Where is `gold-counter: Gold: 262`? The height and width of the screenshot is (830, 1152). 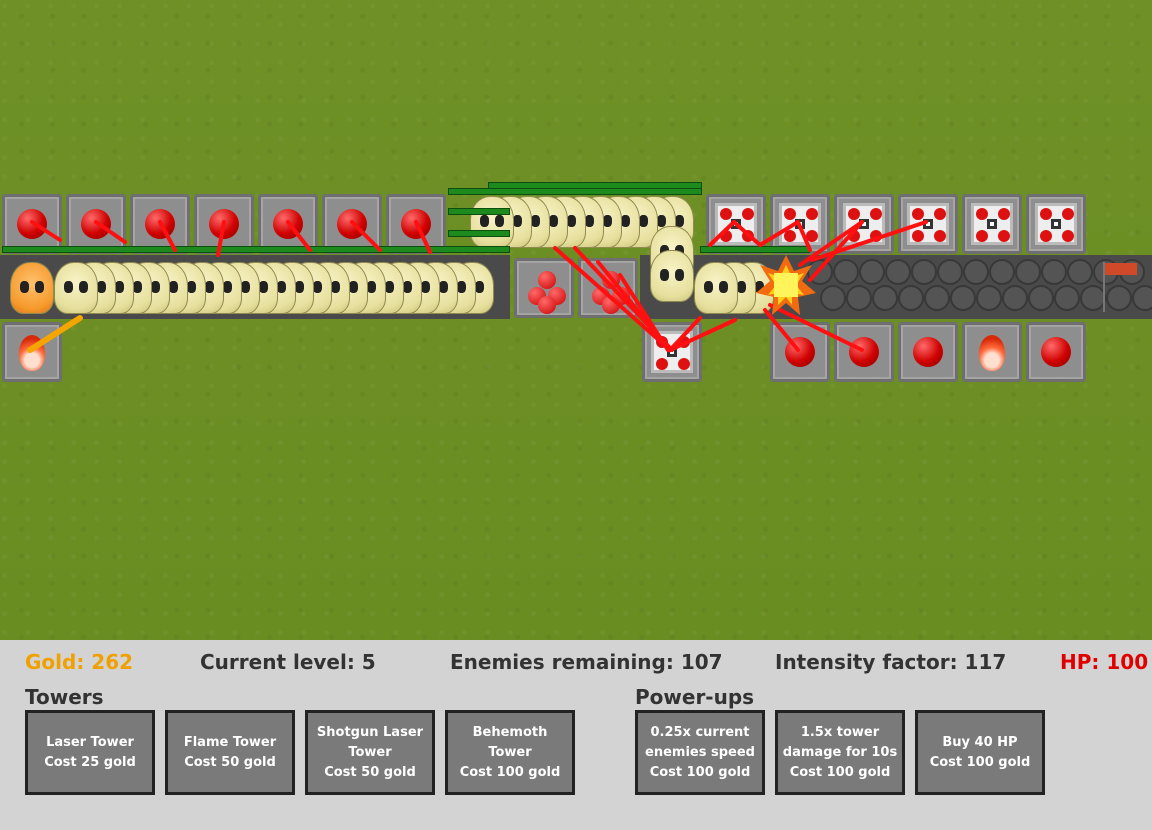
gold-counter: Gold: 262 is located at coordinates (79, 662).